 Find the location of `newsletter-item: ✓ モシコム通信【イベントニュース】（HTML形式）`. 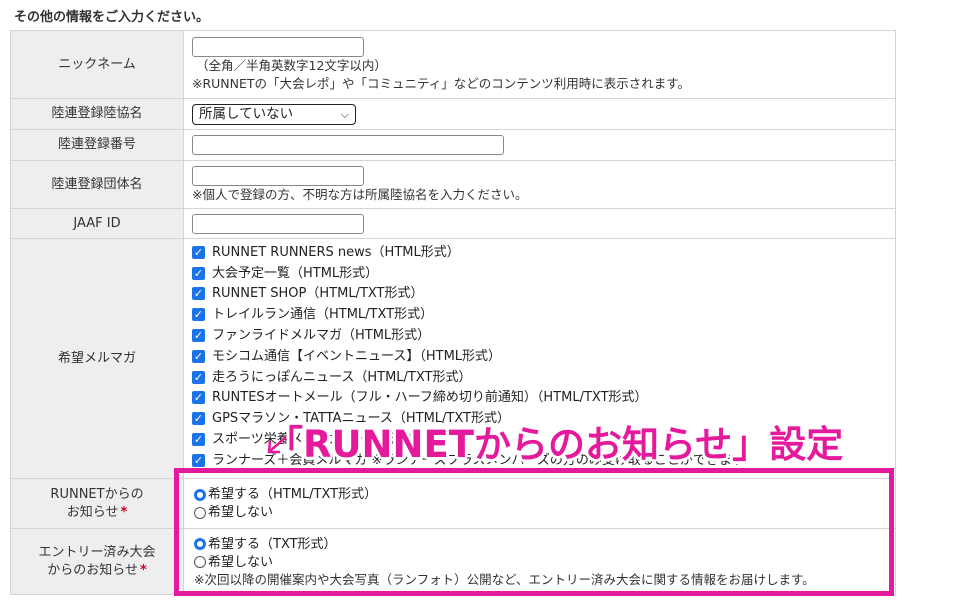

newsletter-item: ✓ モシコム通信【イベントニュース】（HTML形式） is located at coordinates (539, 356).